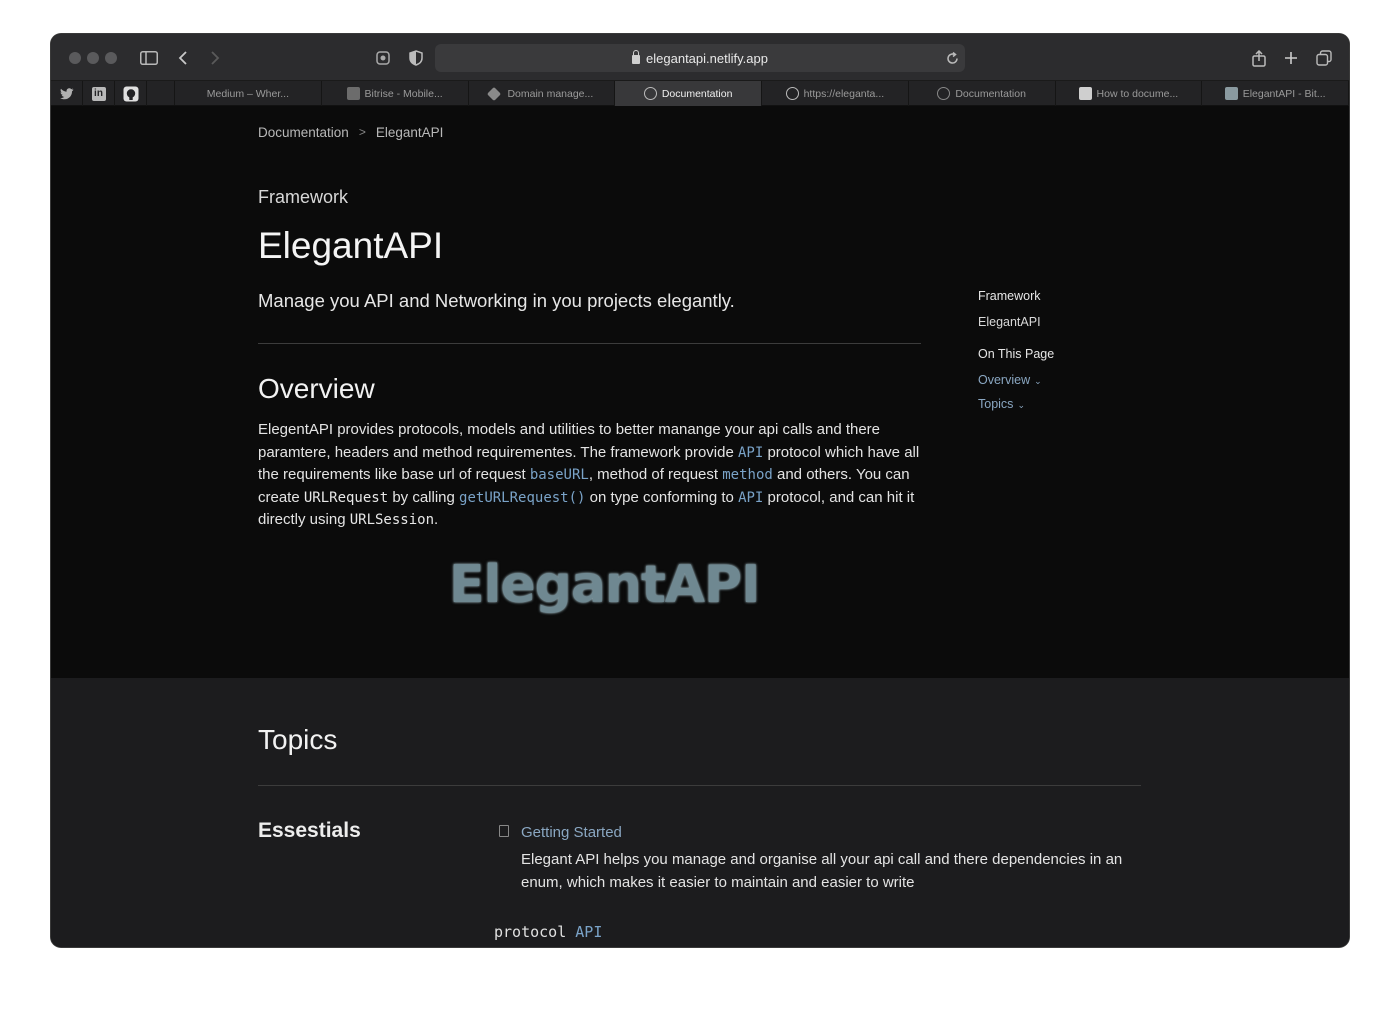  What do you see at coordinates (662, 497) in the screenshot?
I see `overview-text: on type conforming to` at bounding box center [662, 497].